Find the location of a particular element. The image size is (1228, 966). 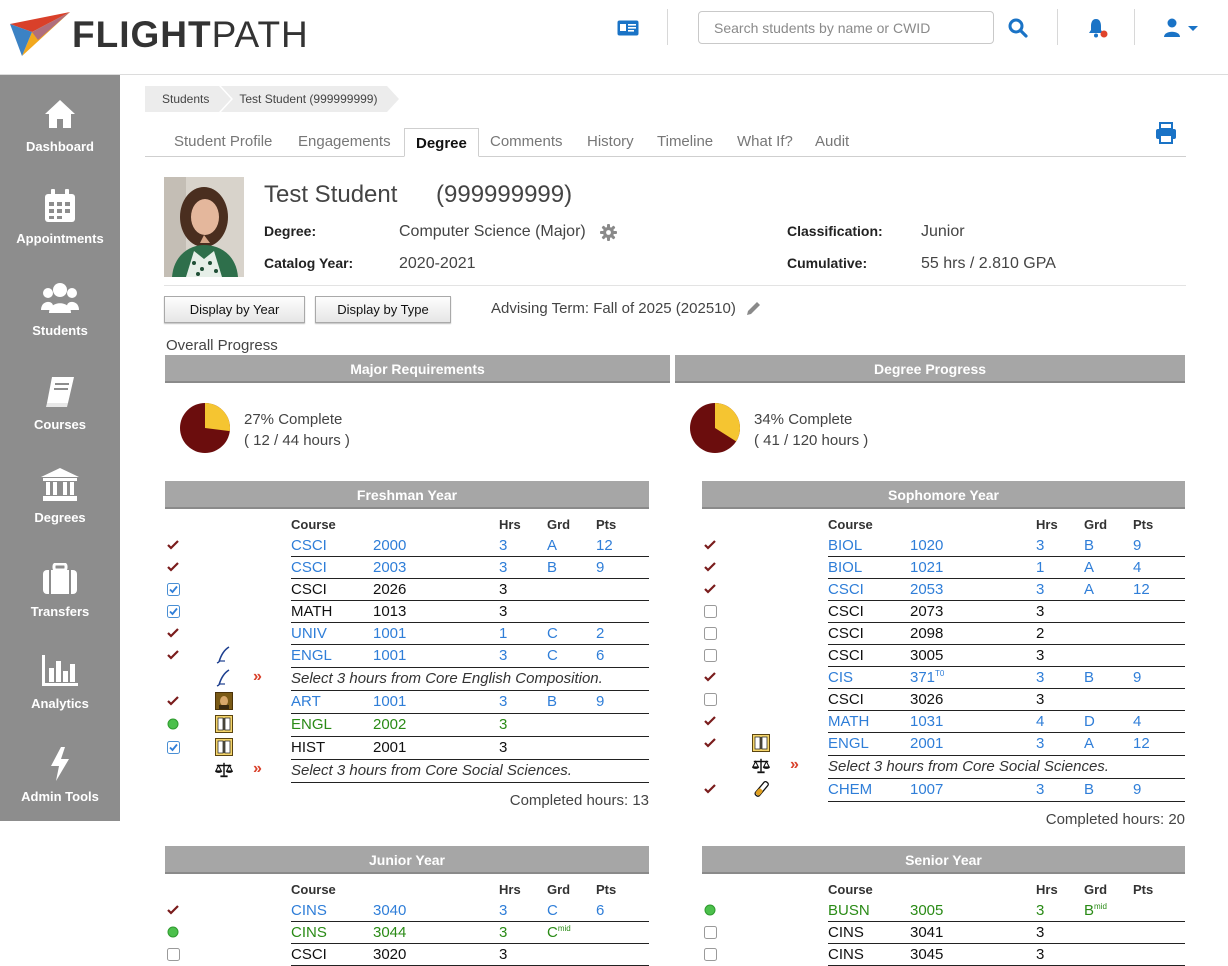

print-icon is located at coordinates (1166, 135).